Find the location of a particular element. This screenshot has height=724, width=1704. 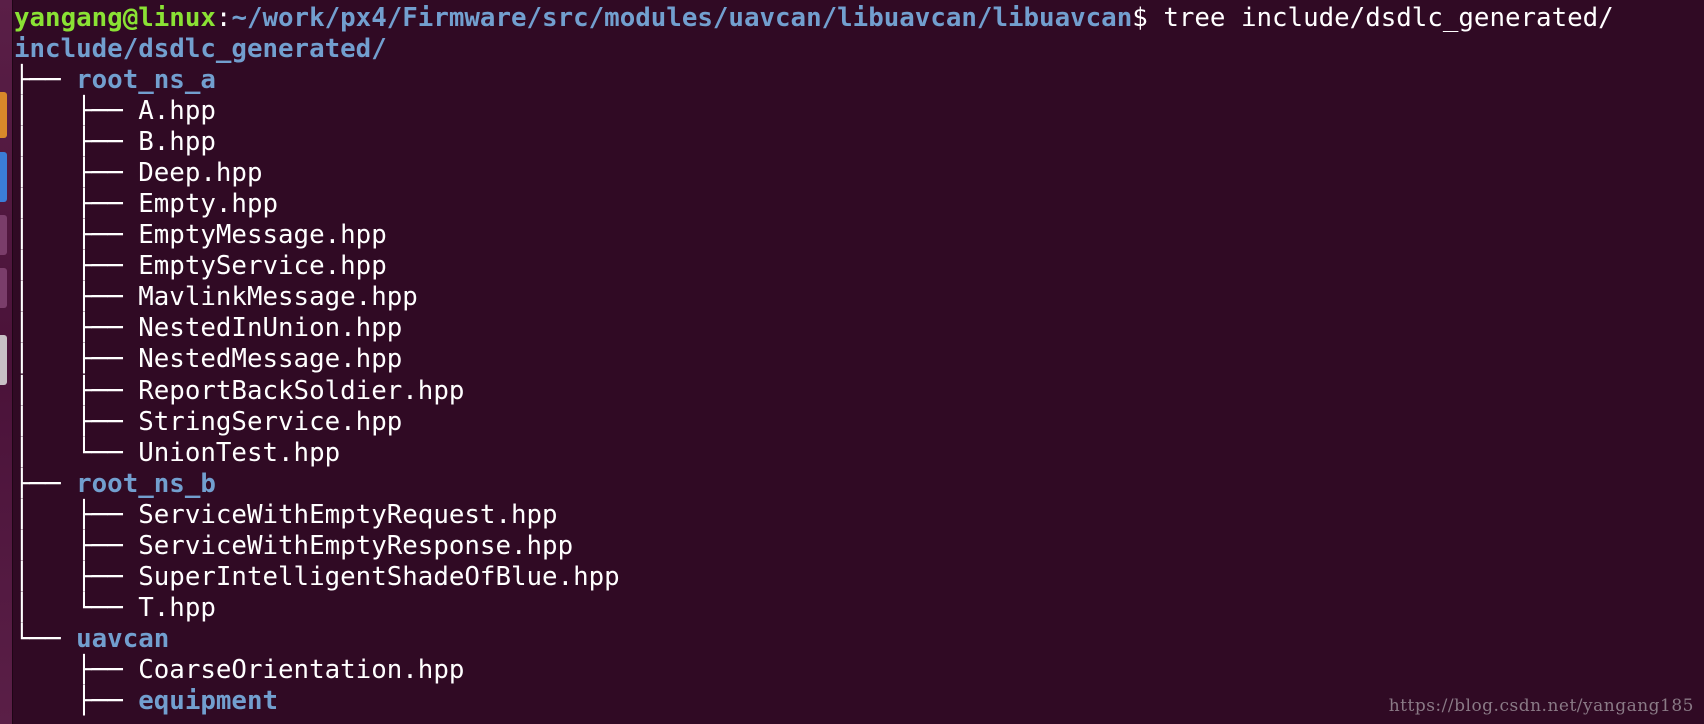

tree-directory-name: equipment is located at coordinates (208, 701).